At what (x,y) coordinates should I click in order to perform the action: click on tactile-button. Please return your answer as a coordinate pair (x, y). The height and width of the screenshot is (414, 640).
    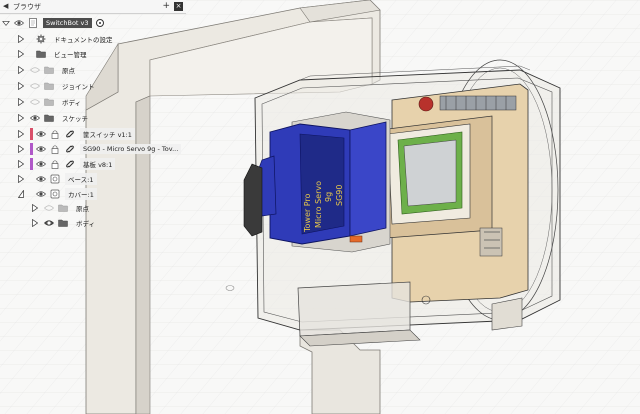
    Looking at the image, I should click on (426, 104).